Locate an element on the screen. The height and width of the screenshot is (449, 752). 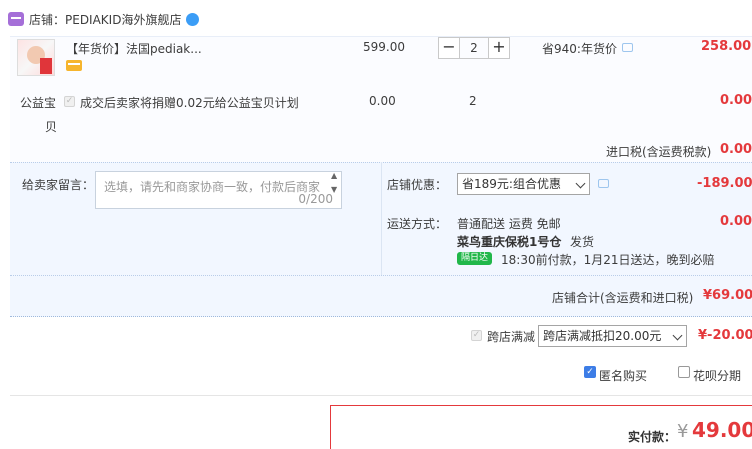
scroll-up-arrow-icon: ▲ is located at coordinates (334, 176).